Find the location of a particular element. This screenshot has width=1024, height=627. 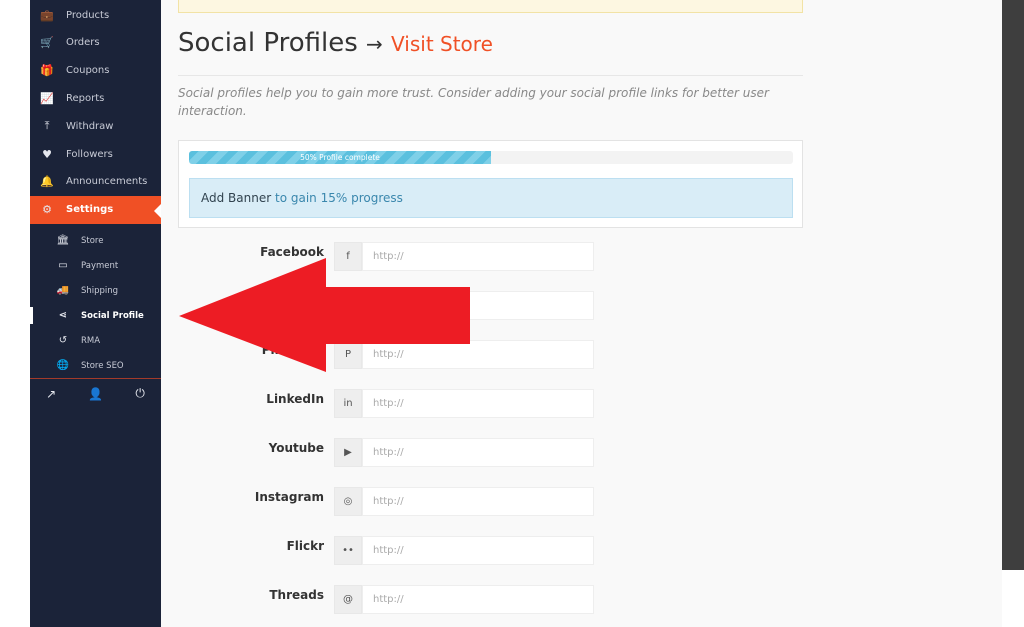

red-arrow-shape is located at coordinates (324, 315).